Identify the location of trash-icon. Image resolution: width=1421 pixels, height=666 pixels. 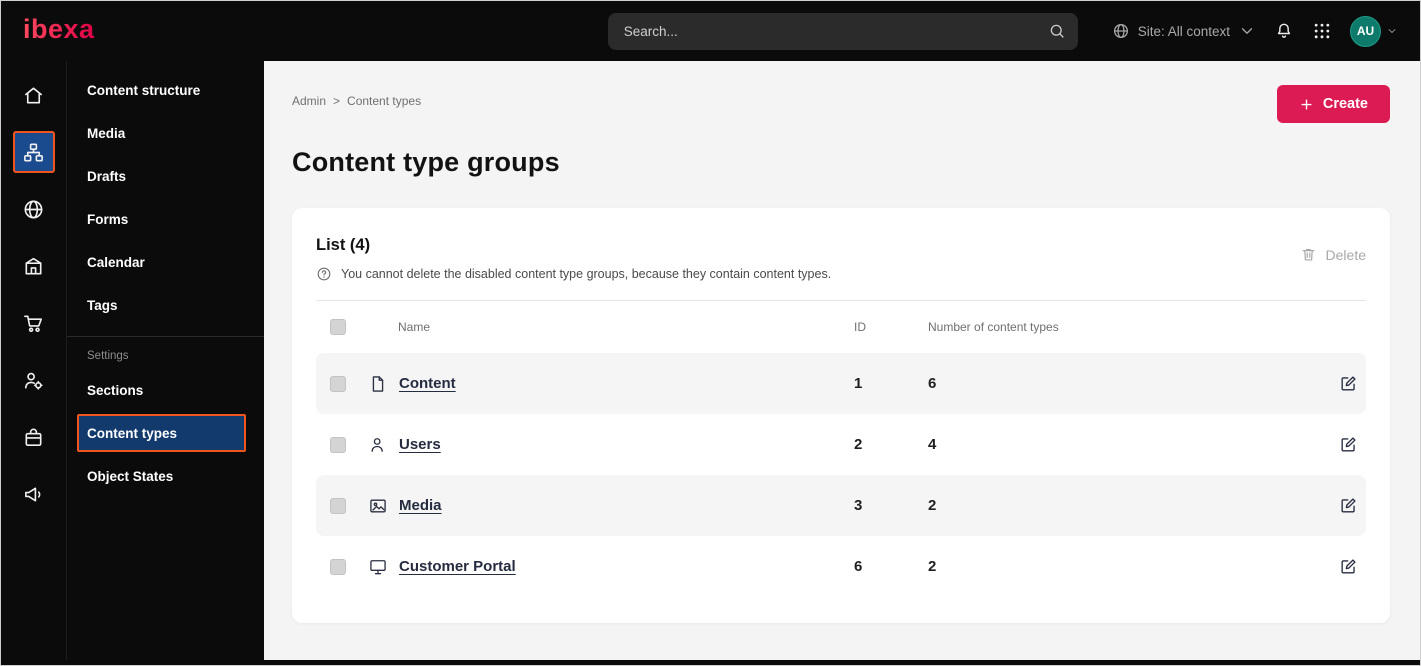
(1308, 254).